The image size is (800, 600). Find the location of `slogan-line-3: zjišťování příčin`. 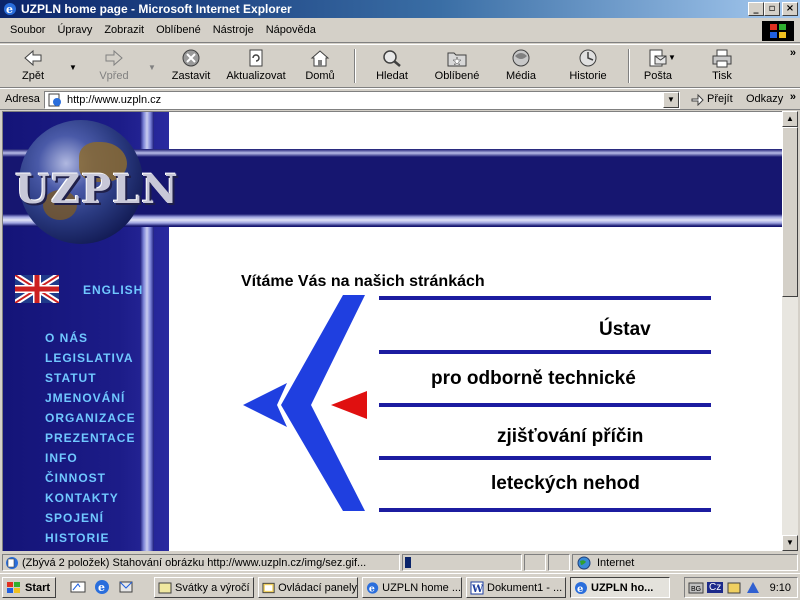

slogan-line-3: zjišťování příčin is located at coordinates (570, 436).